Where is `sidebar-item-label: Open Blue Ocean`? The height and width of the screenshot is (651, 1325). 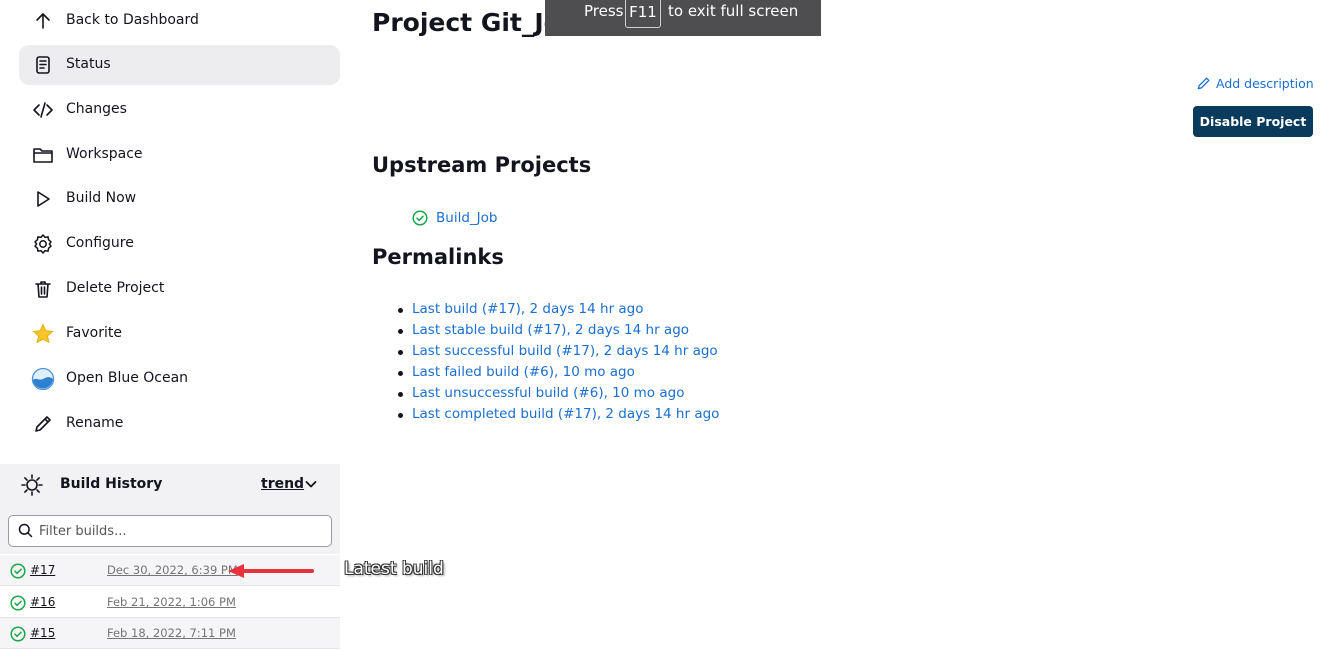 sidebar-item-label: Open Blue Ocean is located at coordinates (127, 378).